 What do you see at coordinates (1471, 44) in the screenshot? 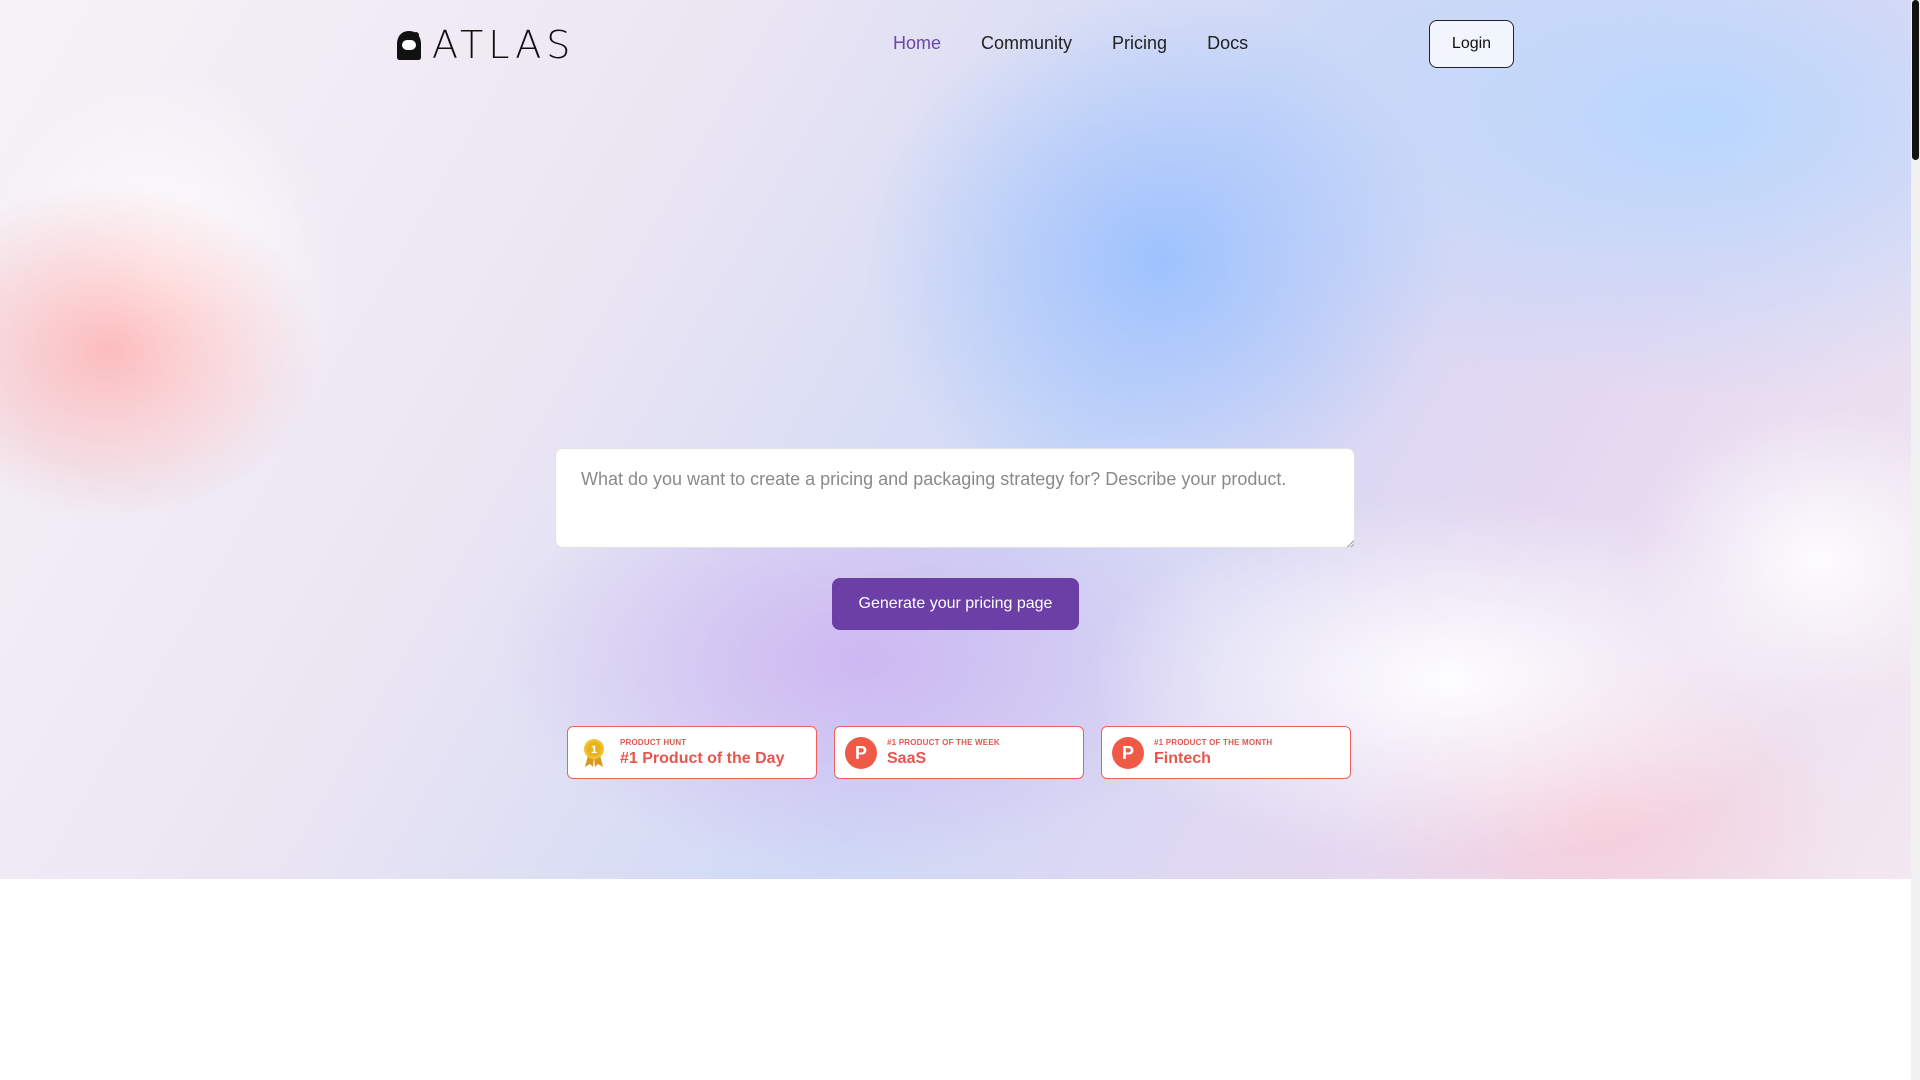
I see `login-button: Login` at bounding box center [1471, 44].